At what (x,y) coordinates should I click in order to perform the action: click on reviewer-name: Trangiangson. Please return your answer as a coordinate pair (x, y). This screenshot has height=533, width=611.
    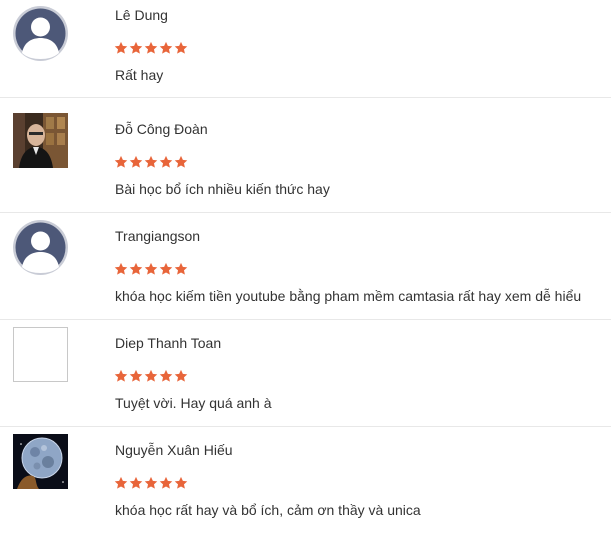
    Looking at the image, I should click on (158, 236).